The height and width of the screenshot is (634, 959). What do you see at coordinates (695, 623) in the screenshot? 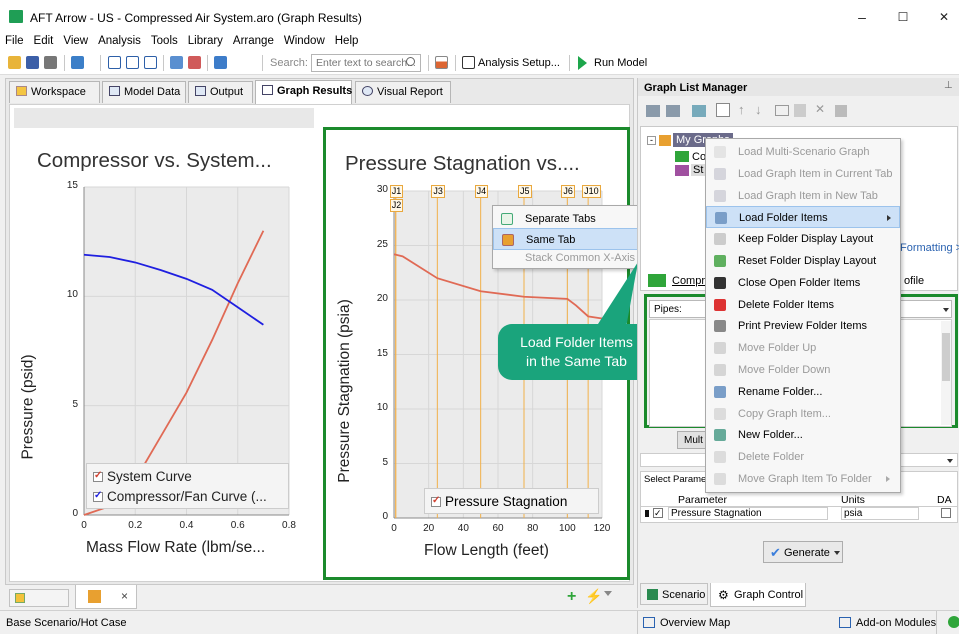
I see `overview-map-button: Overview Map` at bounding box center [695, 623].